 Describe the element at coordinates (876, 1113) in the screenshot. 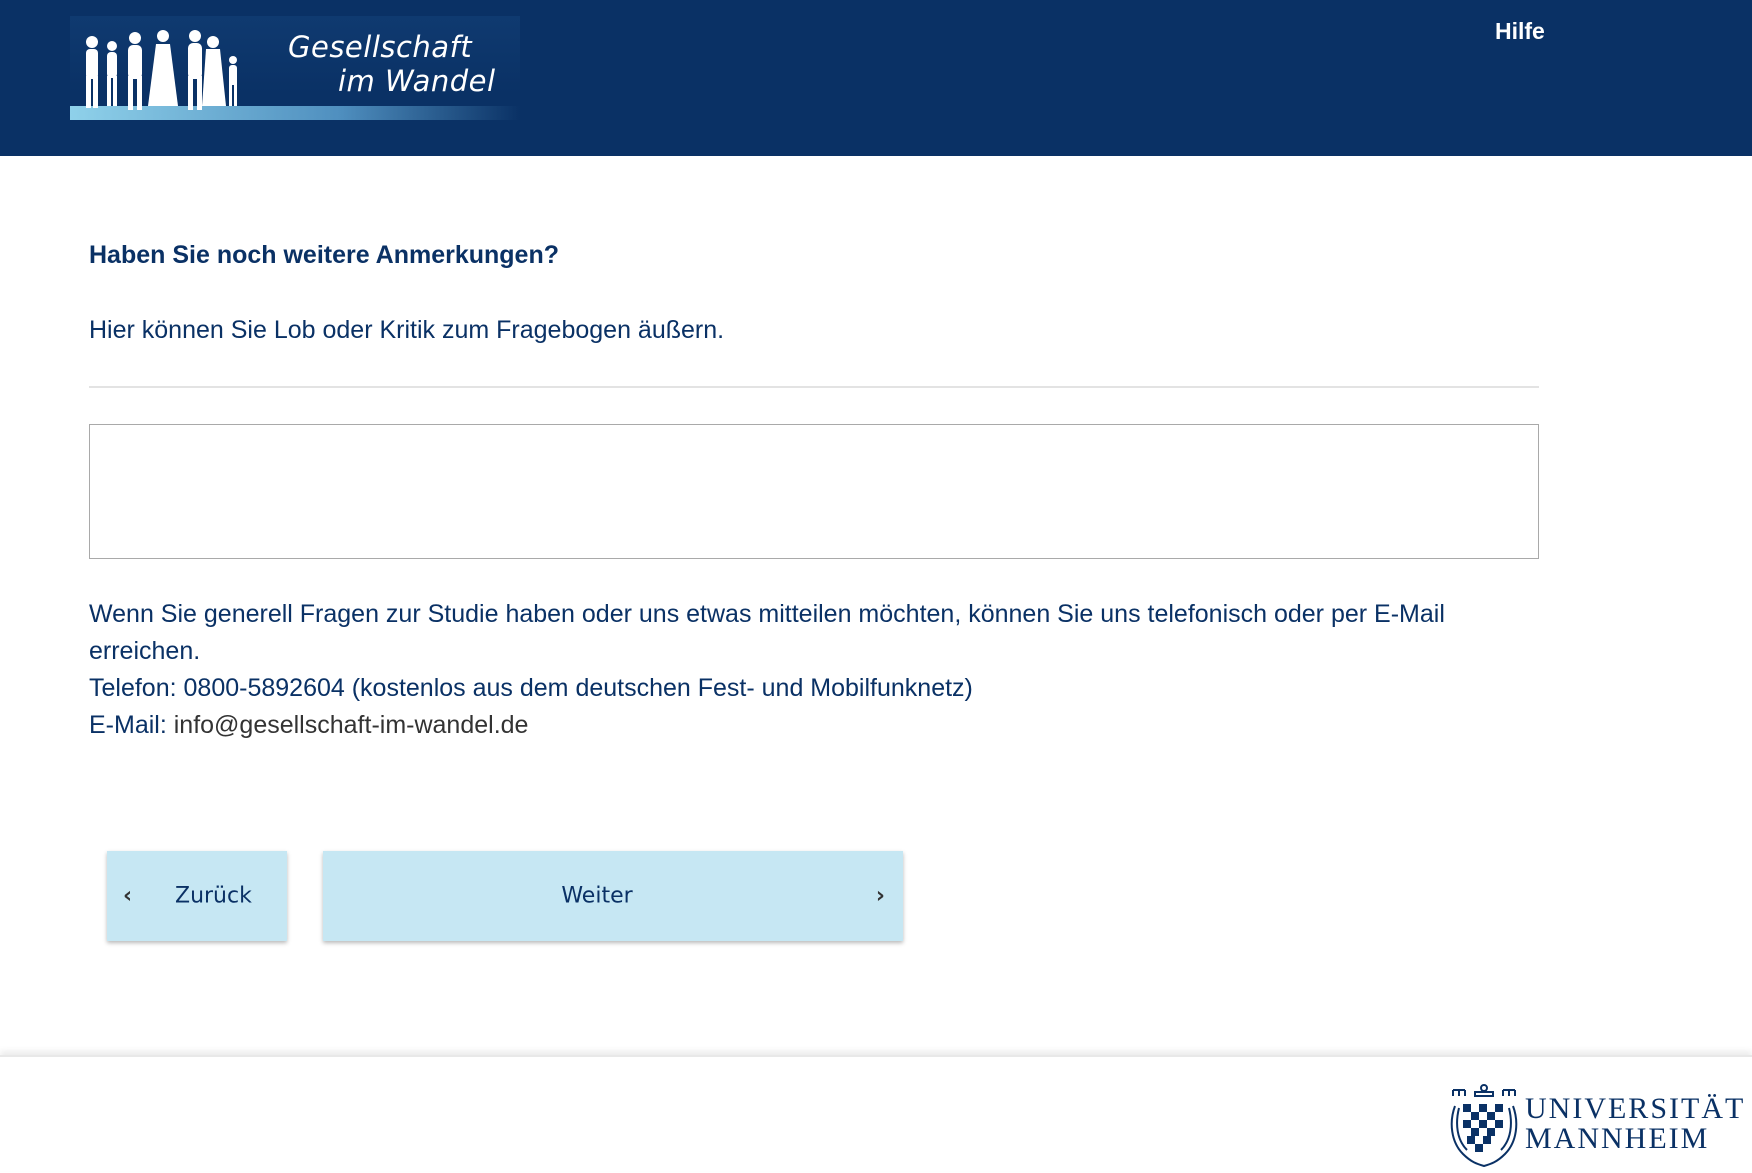

I see `site-footer: UNIVERSITÄT MANNHEIM` at that location.